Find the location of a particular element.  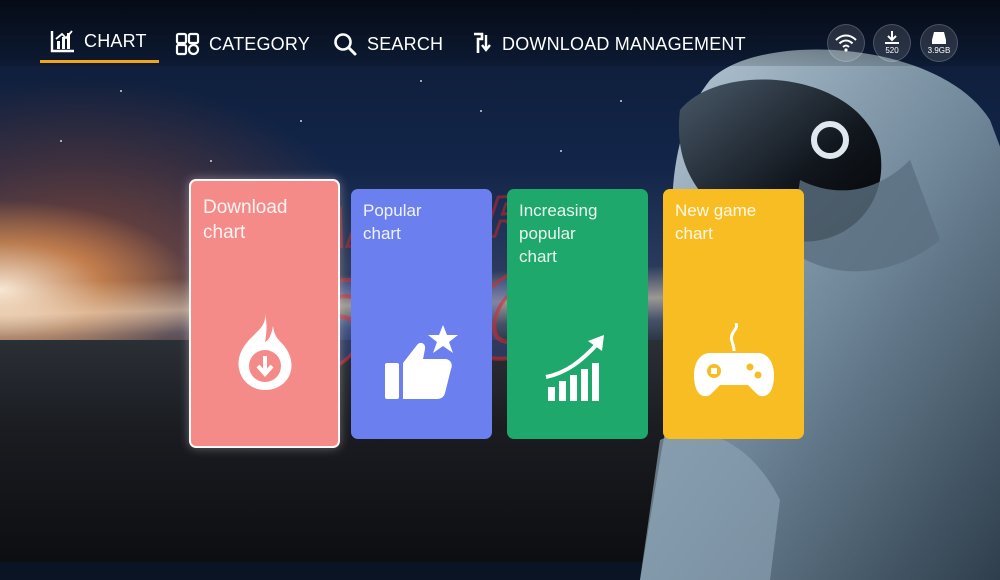

tab-download-management: DOWNLOAD MANAGEMENT is located at coordinates (607, 44).